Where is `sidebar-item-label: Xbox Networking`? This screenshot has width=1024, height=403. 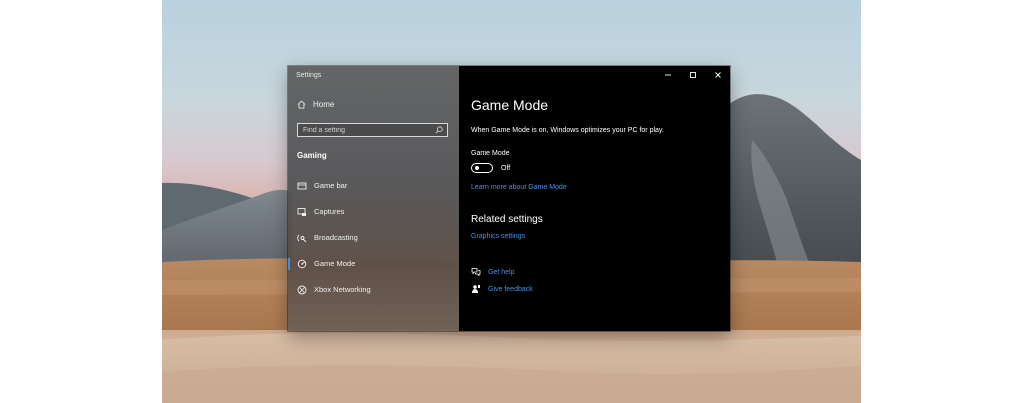 sidebar-item-label: Xbox Networking is located at coordinates (342, 289).